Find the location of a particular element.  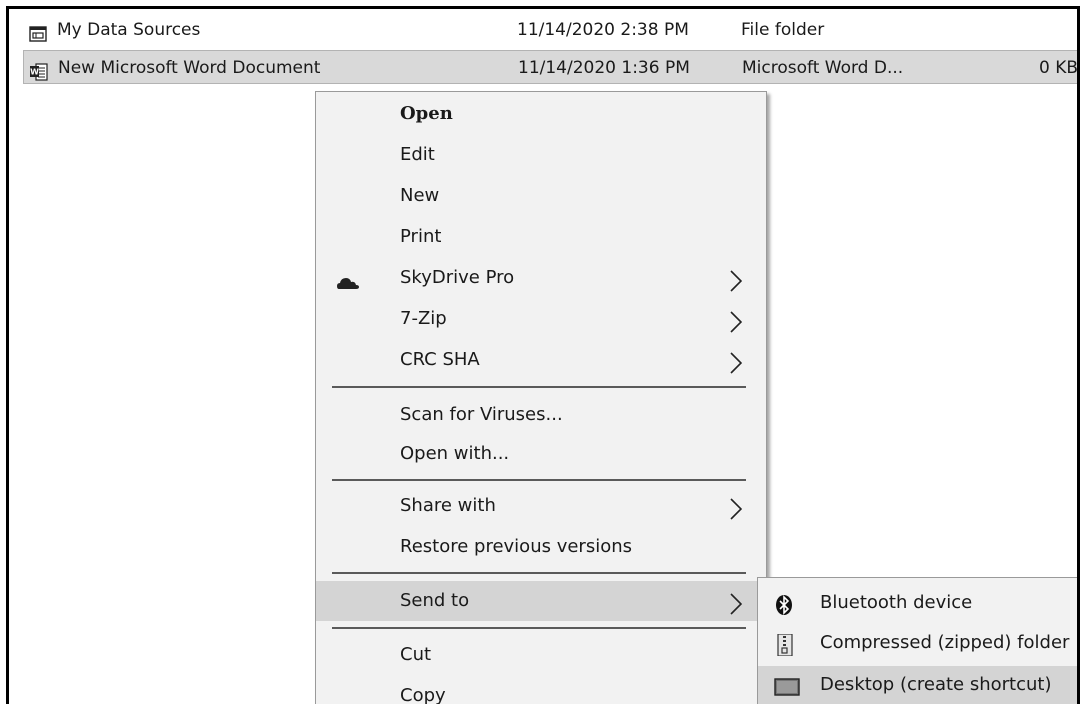

file-name: New Microsoft Word Document is located at coordinates (189, 68).